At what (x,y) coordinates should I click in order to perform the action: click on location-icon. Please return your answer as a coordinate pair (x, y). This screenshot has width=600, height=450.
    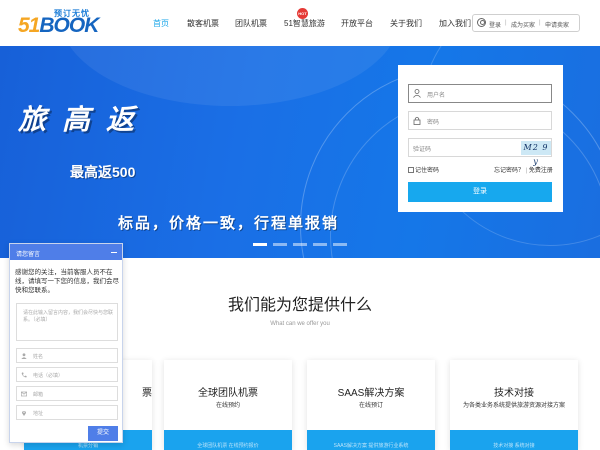
    Looking at the image, I should click on (24, 413).